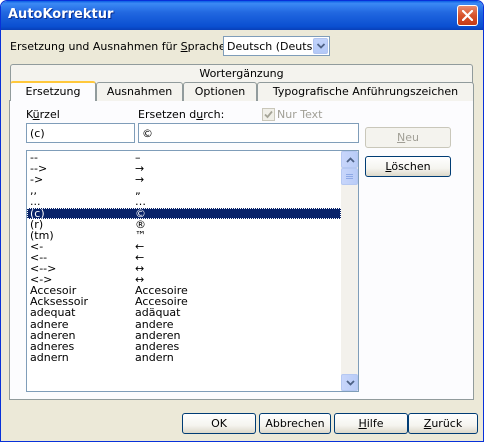 The image size is (484, 442). What do you see at coordinates (184, 357) in the screenshot?
I see `list-item: adnern andern` at bounding box center [184, 357].